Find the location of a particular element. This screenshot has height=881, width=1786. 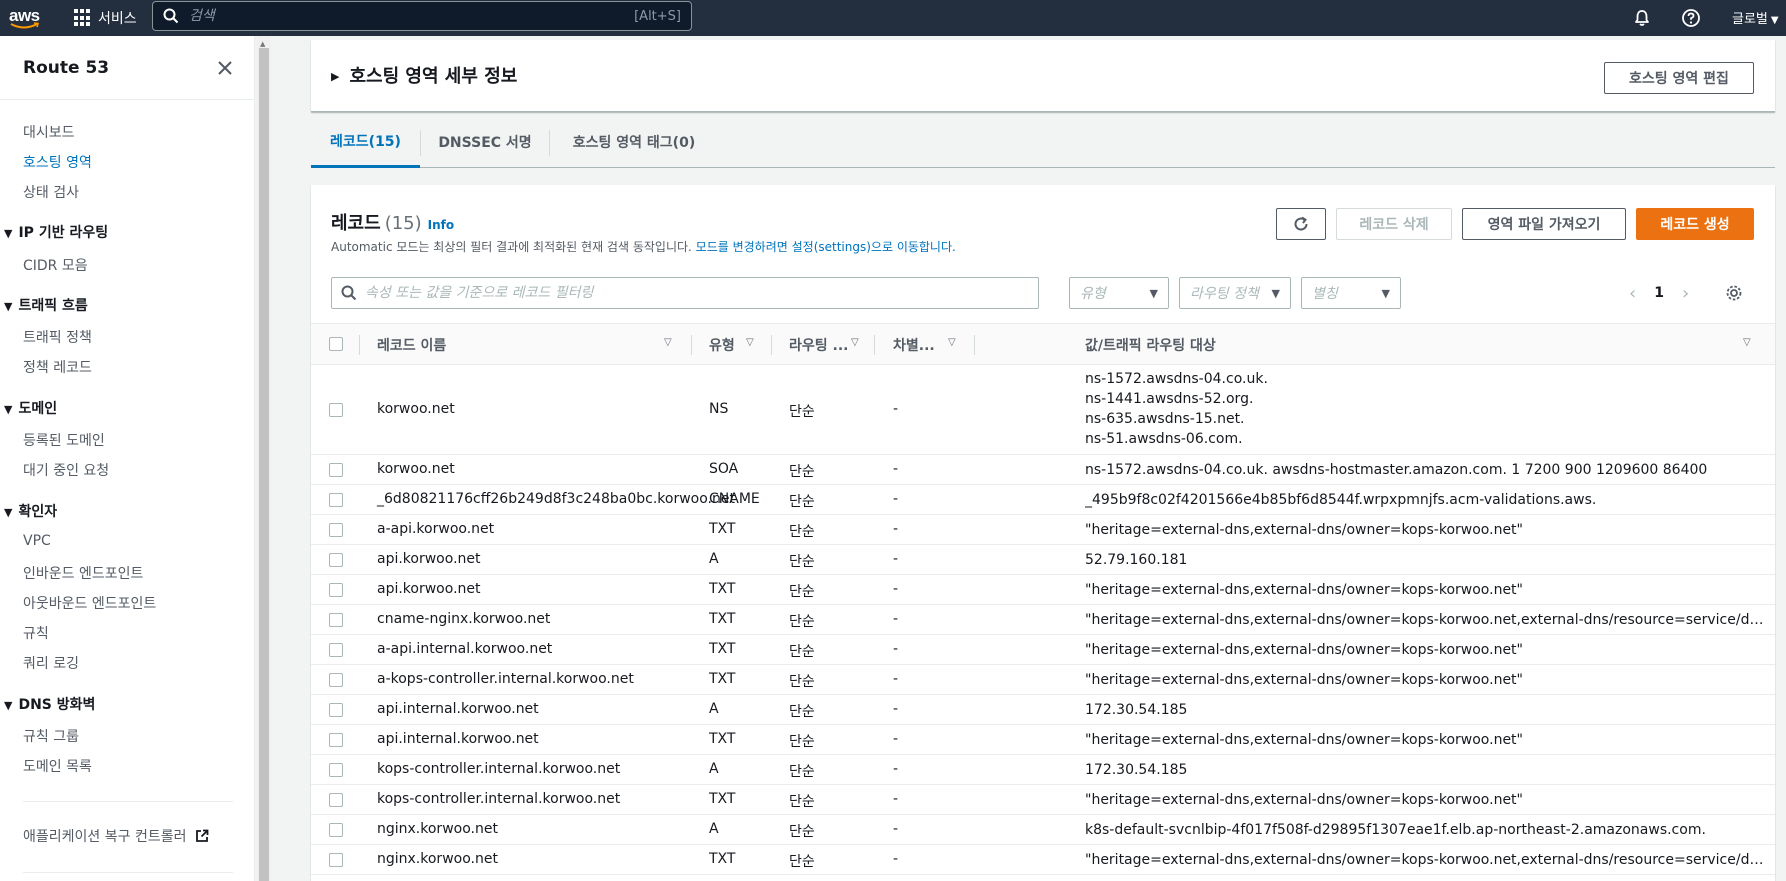

sidebar-item-pending-requests: 대기 중인 요청 is located at coordinates (66, 470).